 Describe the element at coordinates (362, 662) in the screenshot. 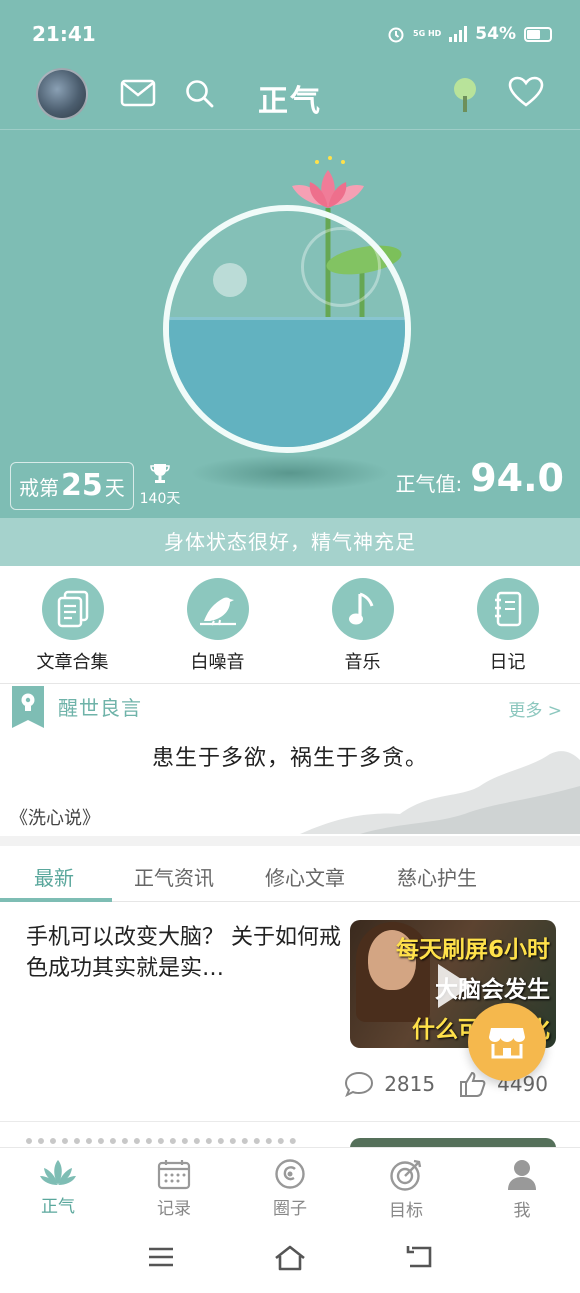

I see `quick-action-label: 音乐` at that location.